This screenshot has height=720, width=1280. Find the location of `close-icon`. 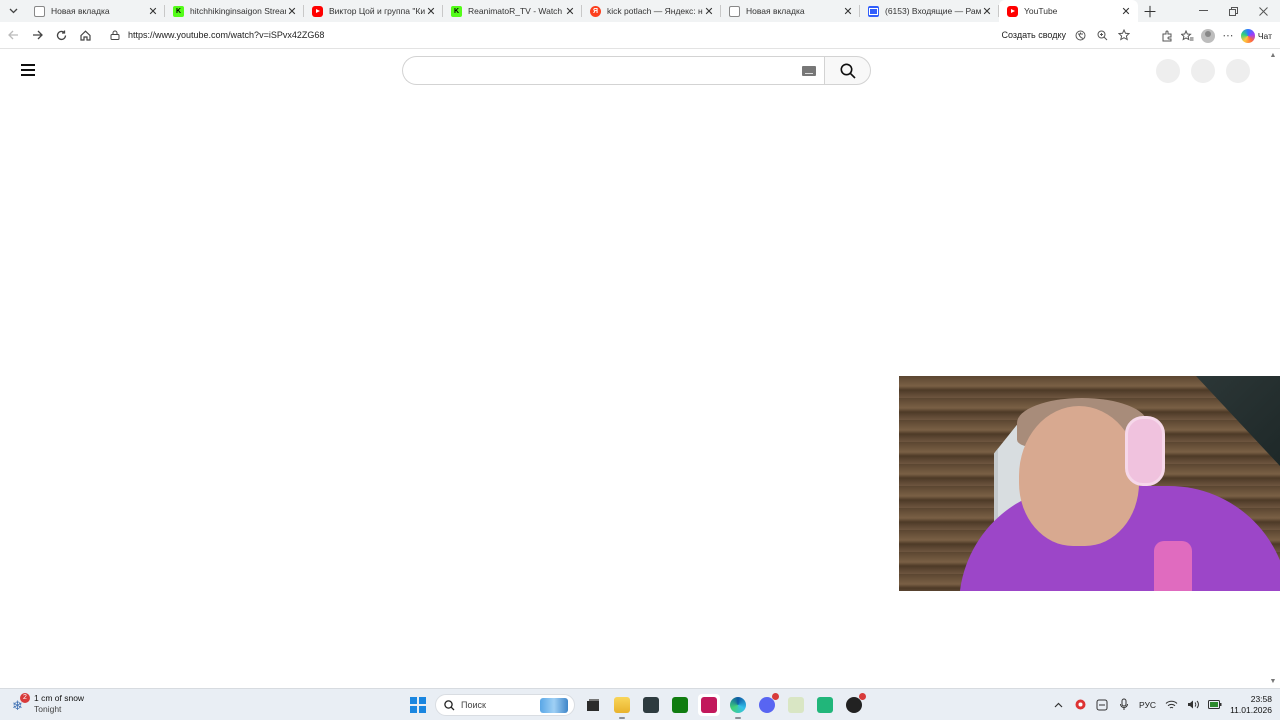

close-icon is located at coordinates (1263, 11).